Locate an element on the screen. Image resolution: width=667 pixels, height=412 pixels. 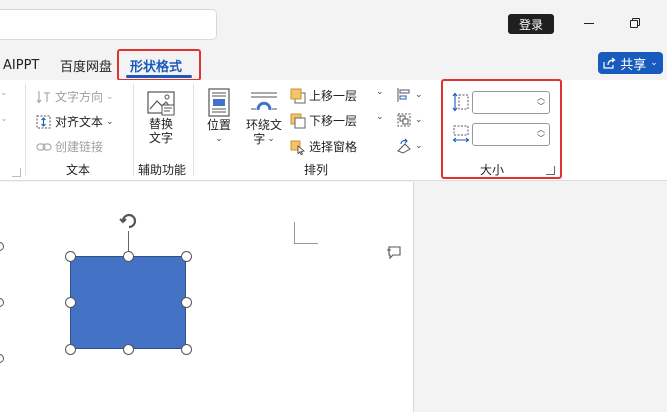
resize-handle-top-right is located at coordinates (186, 256).